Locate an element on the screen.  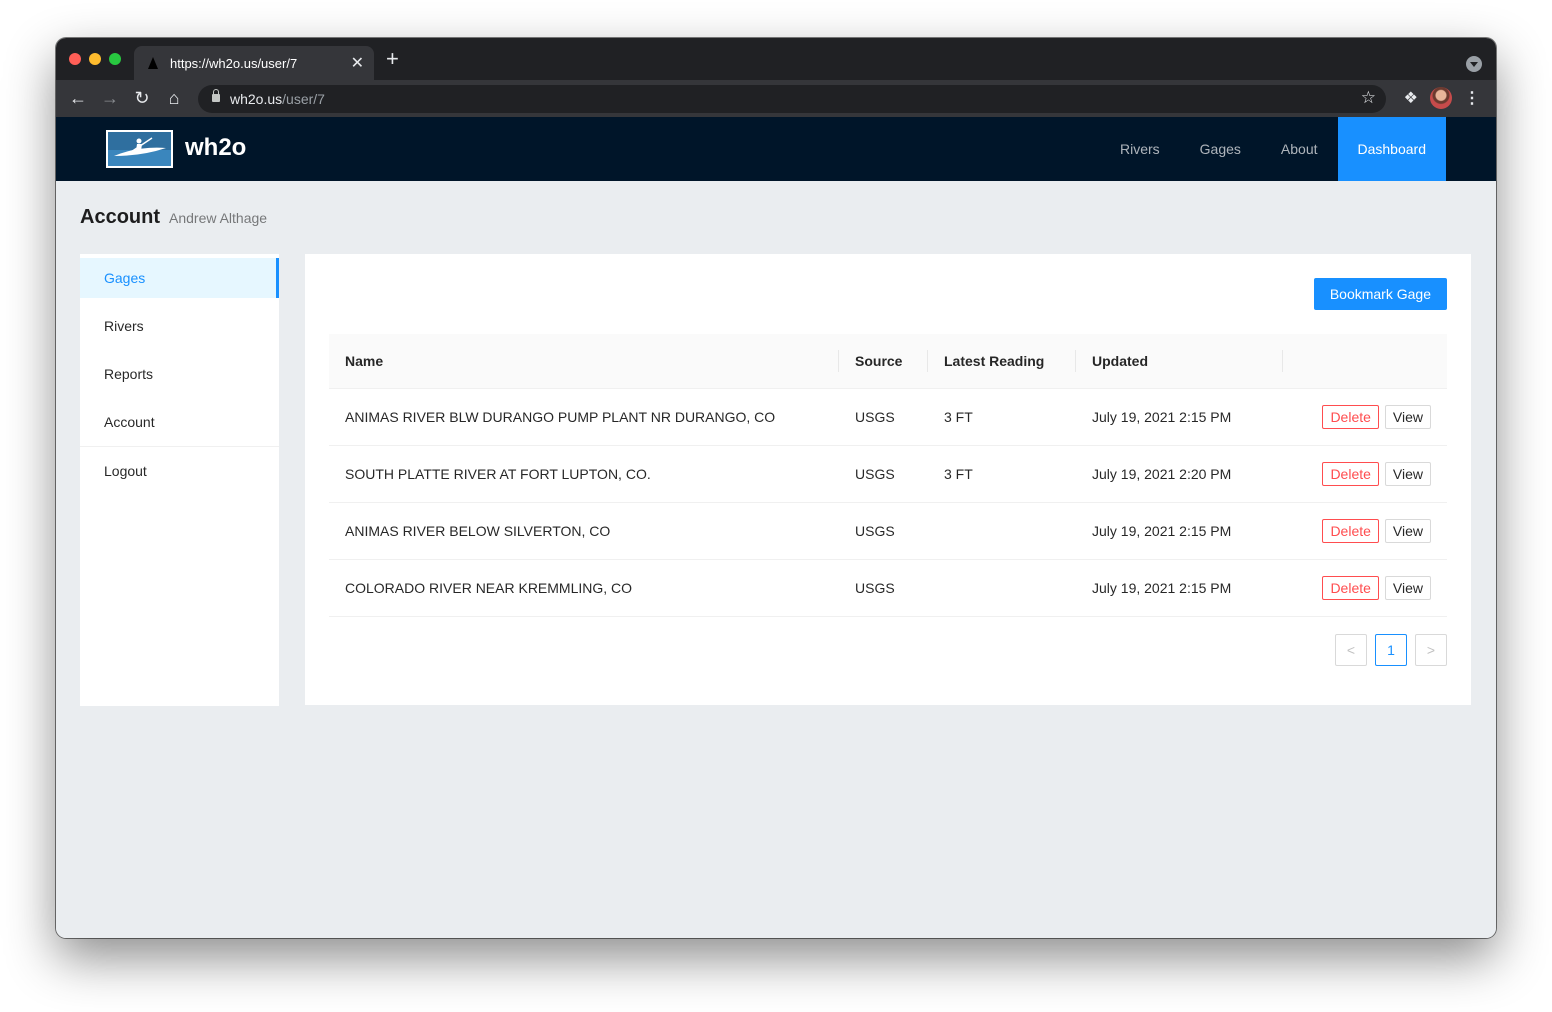
page-subtitle: Andrew Althage is located at coordinates (218, 218).